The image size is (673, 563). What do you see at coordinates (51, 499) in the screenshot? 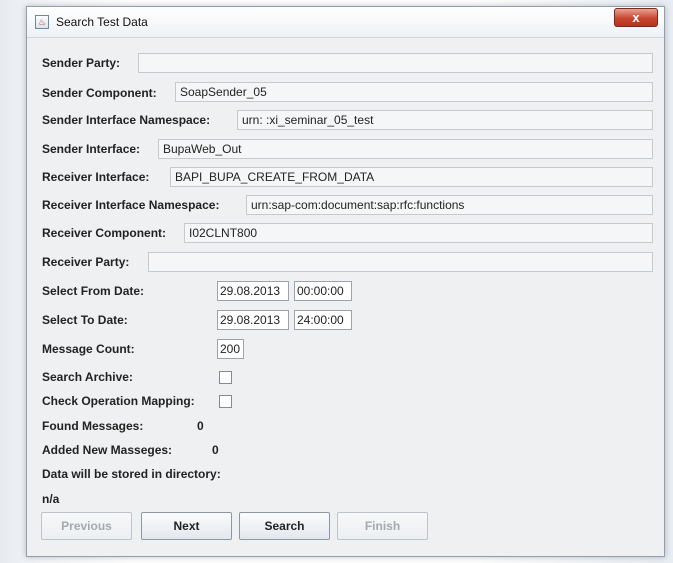
I see `directory-value: n/a` at bounding box center [51, 499].